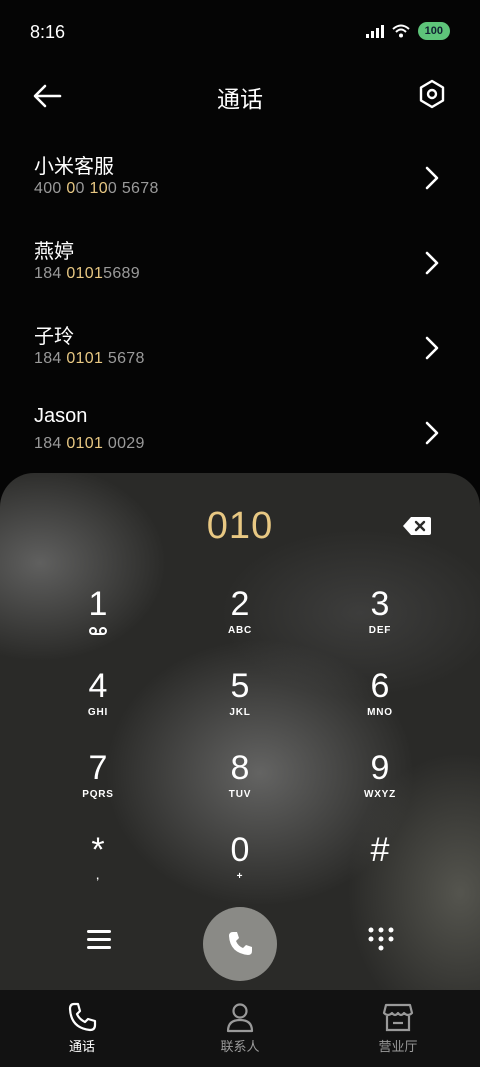  I want to click on tab-label: 营业厅, so click(398, 1046).